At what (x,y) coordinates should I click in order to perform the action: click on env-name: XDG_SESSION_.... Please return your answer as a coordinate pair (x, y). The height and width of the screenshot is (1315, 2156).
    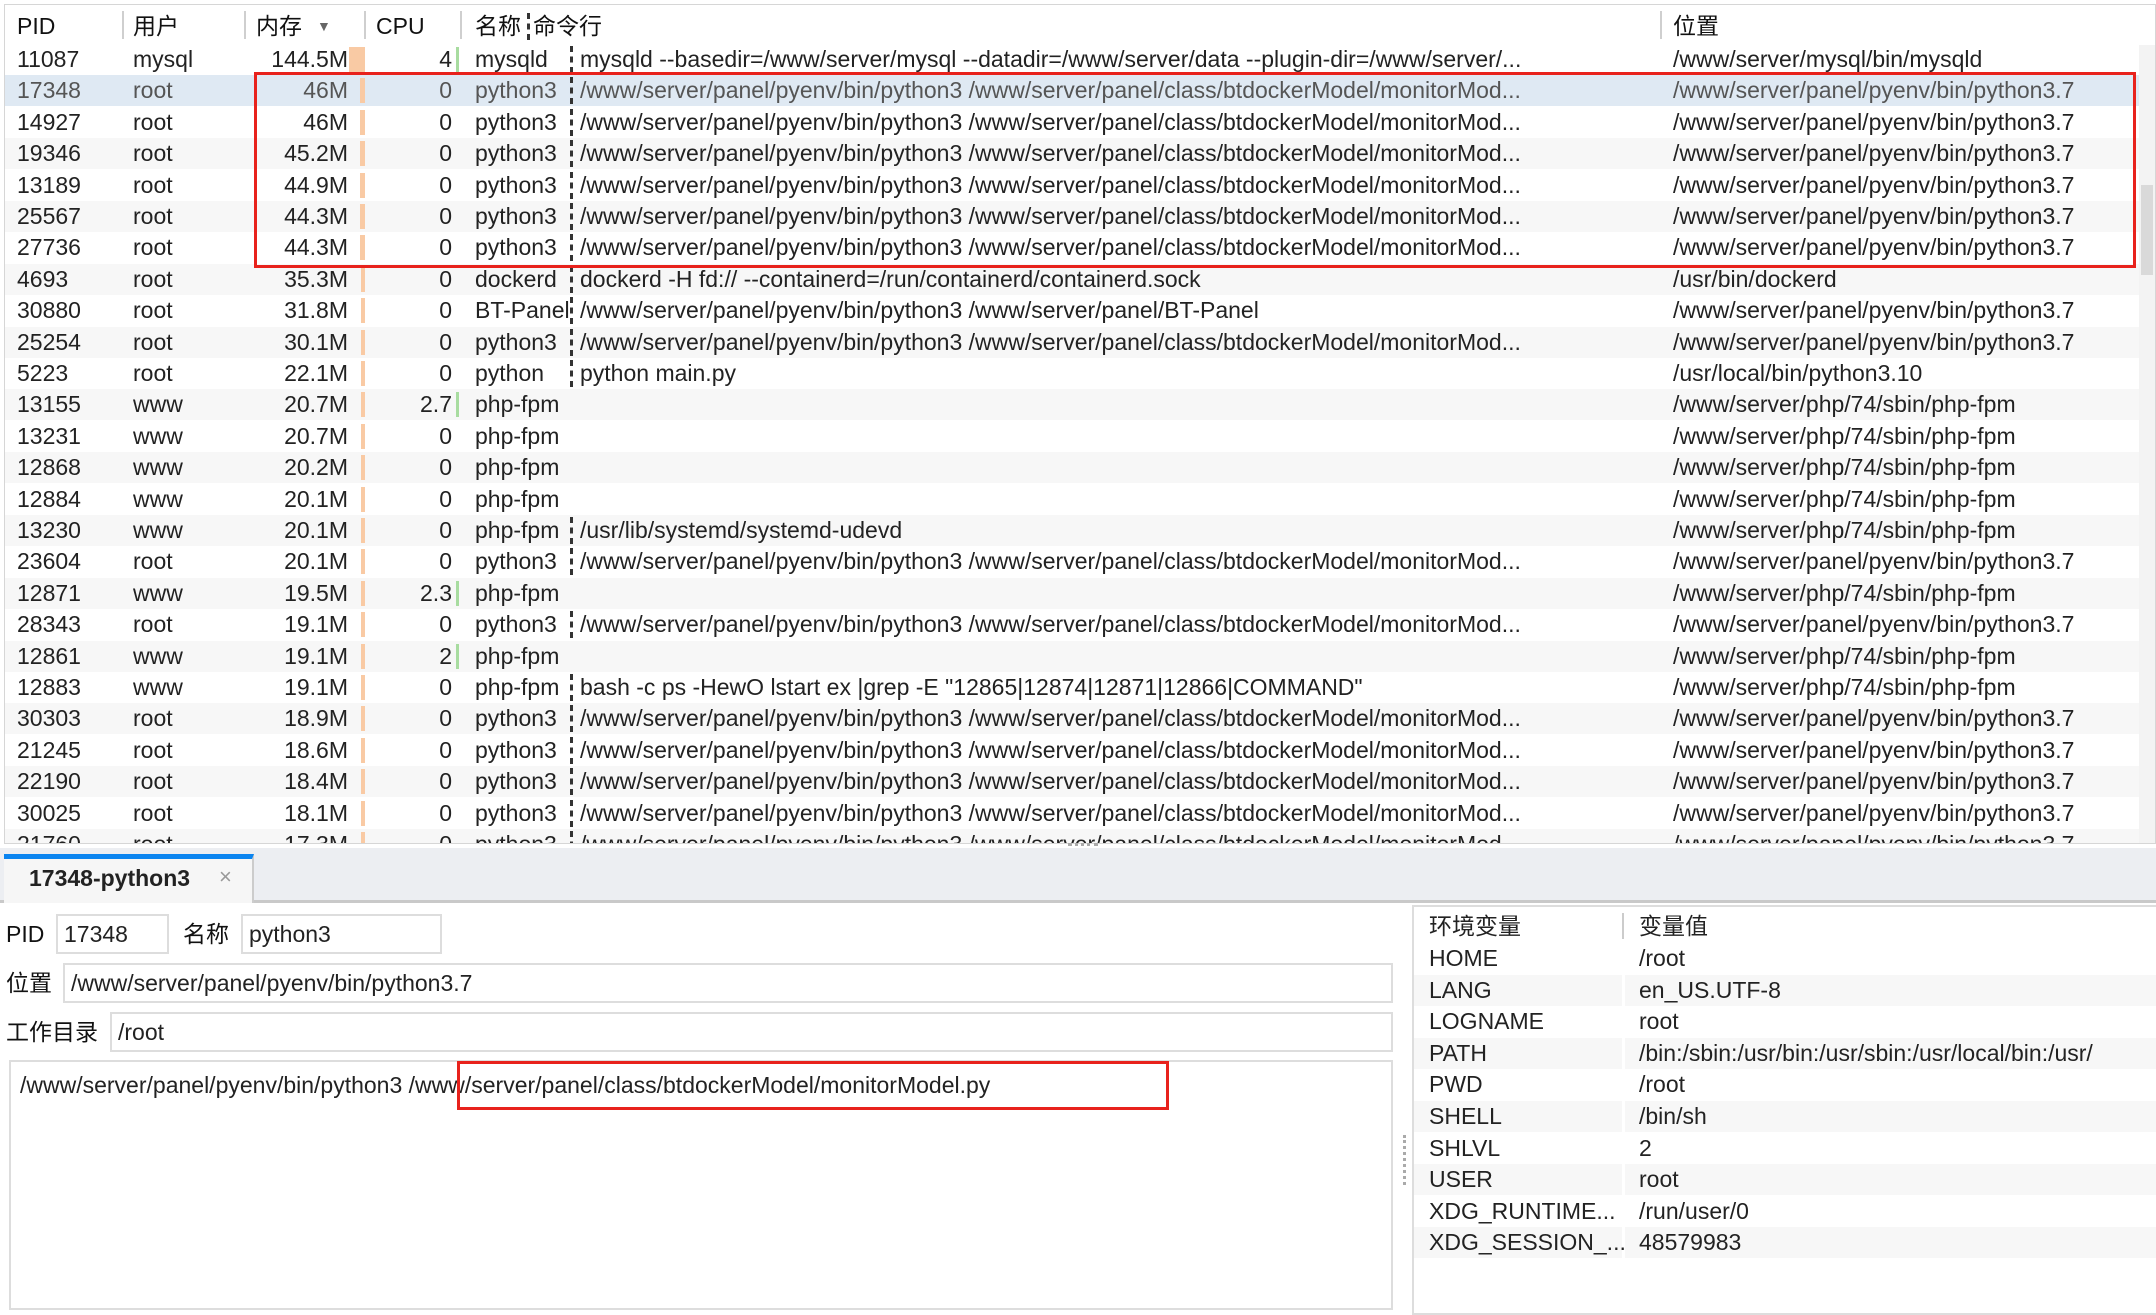
    Looking at the image, I should click on (1520, 1243).